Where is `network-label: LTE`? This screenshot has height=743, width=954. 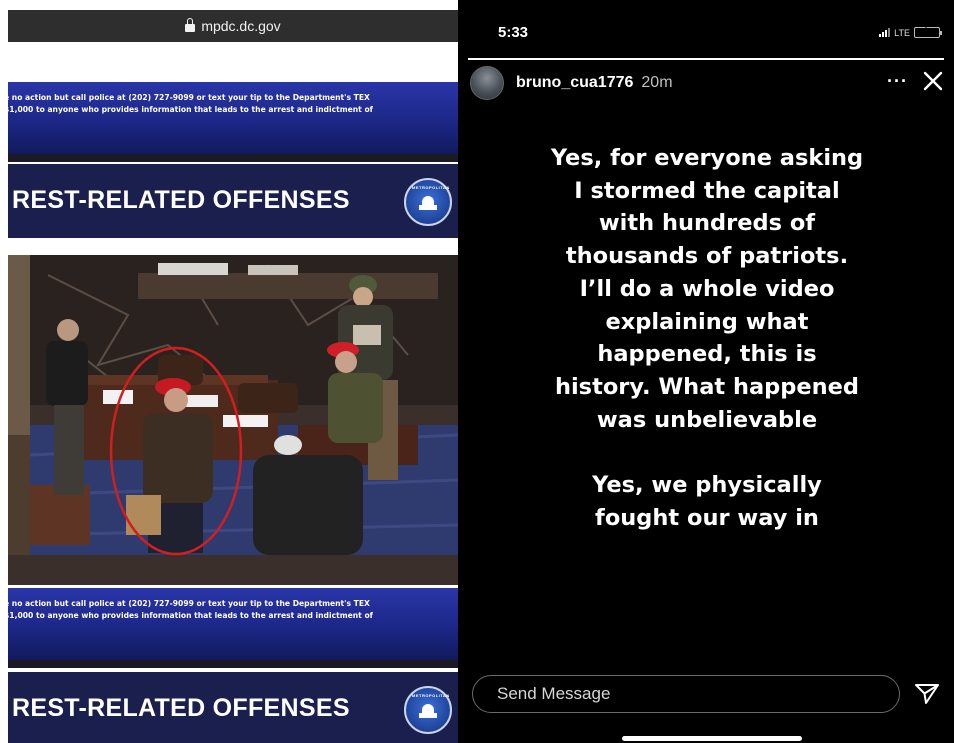 network-label: LTE is located at coordinates (902, 32).